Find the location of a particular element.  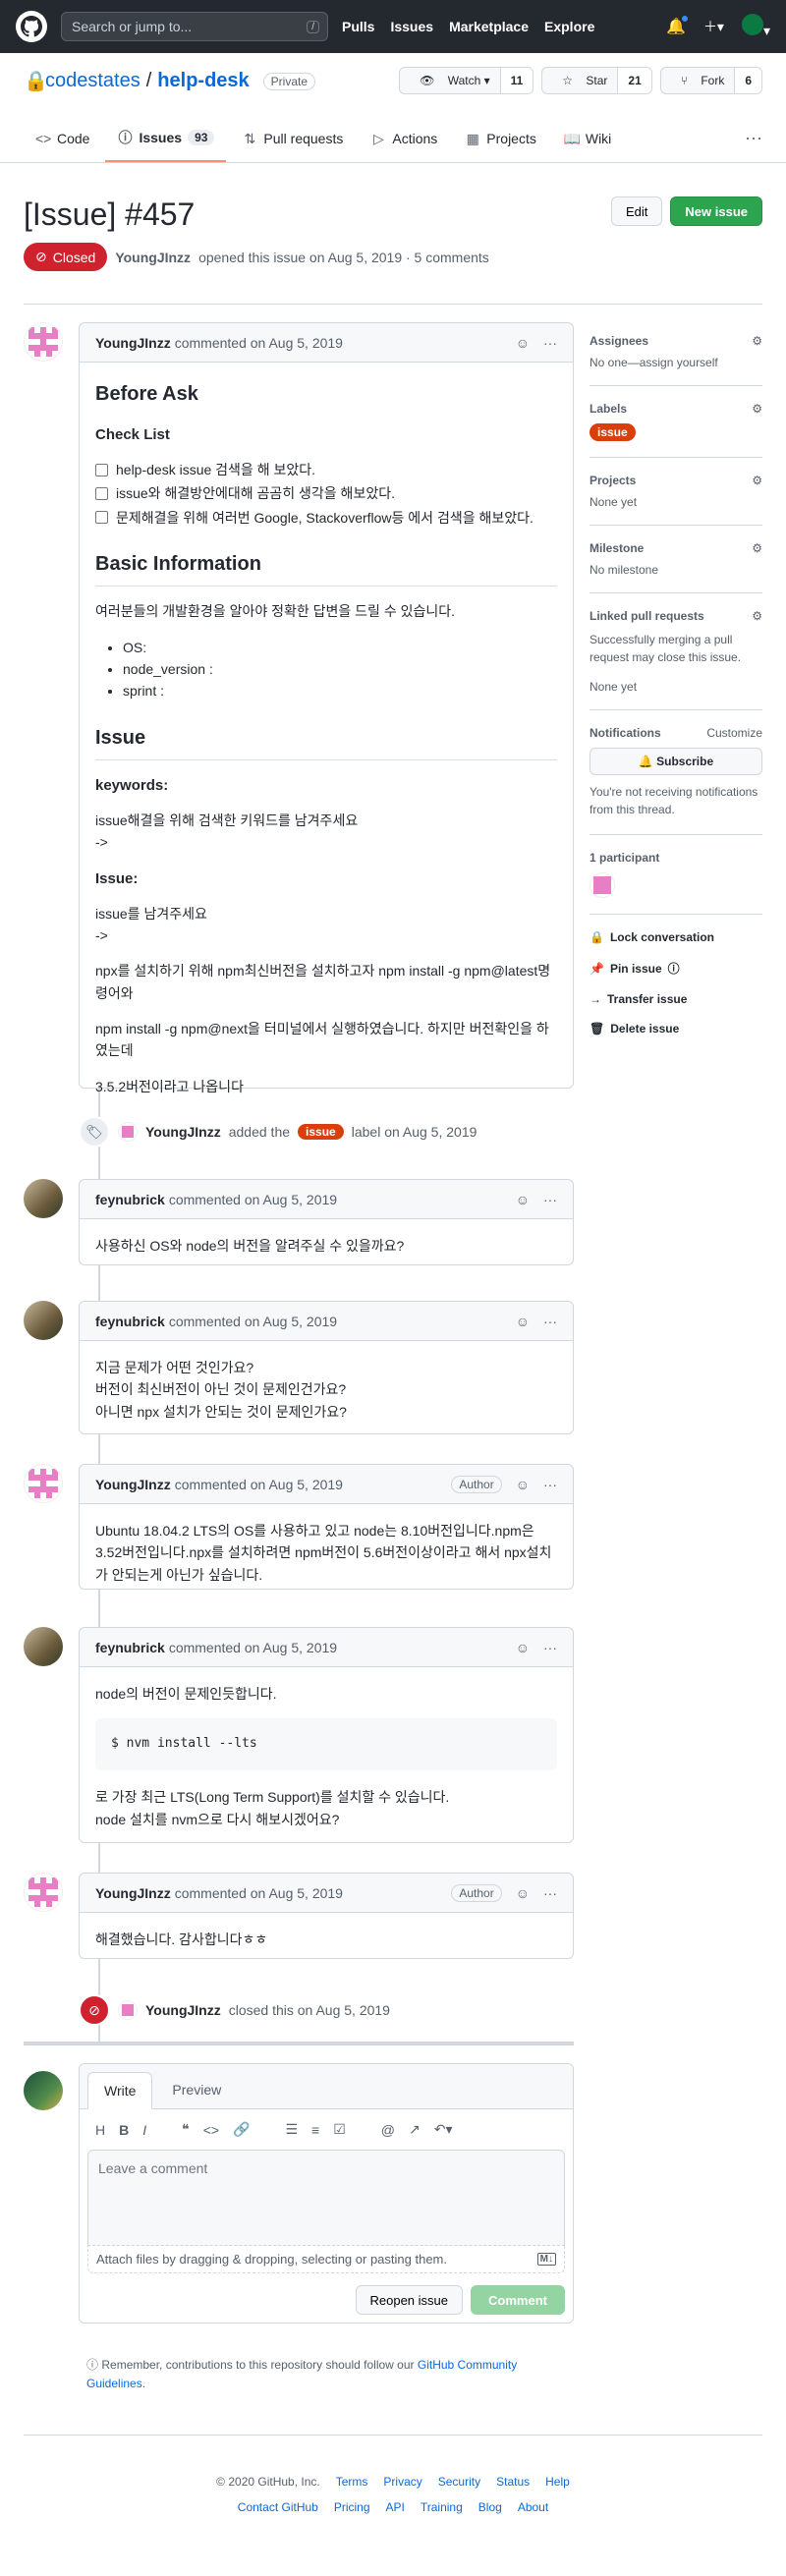

nav-issues: Issues is located at coordinates (411, 26).